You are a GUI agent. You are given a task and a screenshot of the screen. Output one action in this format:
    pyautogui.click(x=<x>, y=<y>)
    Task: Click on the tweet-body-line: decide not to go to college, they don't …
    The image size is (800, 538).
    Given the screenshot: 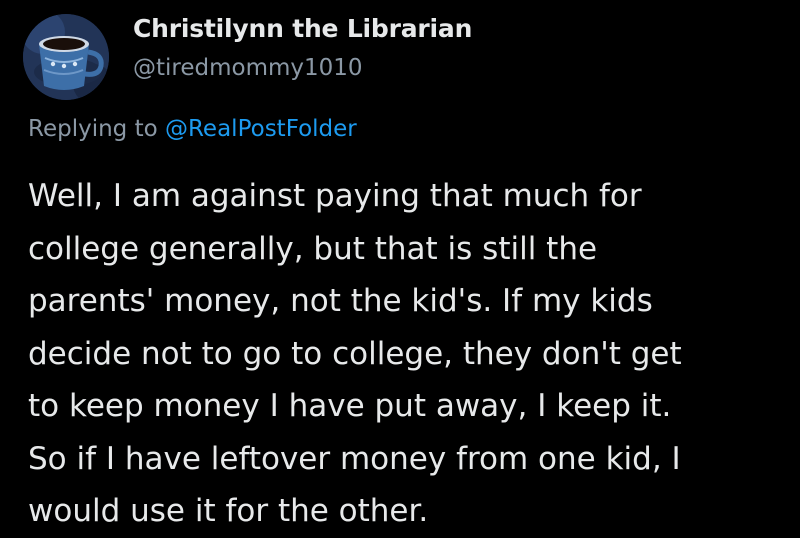 What is the action you would take?
    pyautogui.click(x=355, y=353)
    